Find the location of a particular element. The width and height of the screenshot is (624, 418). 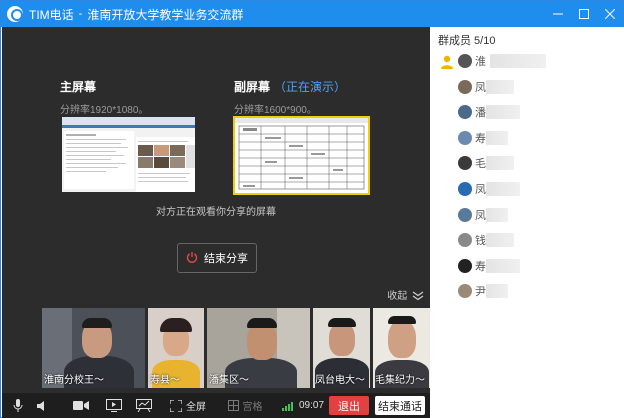

double-chevron-down-icon is located at coordinates (418, 296).